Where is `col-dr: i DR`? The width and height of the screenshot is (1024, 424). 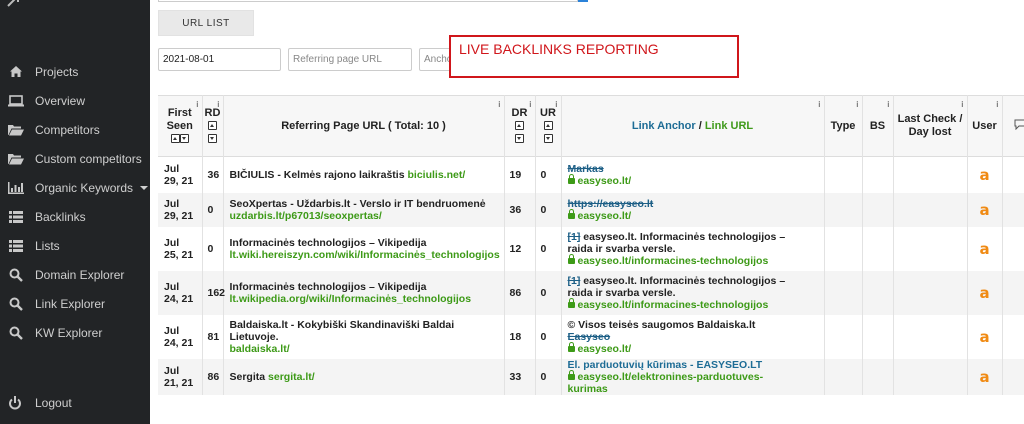 col-dr: i DR is located at coordinates (520, 126).